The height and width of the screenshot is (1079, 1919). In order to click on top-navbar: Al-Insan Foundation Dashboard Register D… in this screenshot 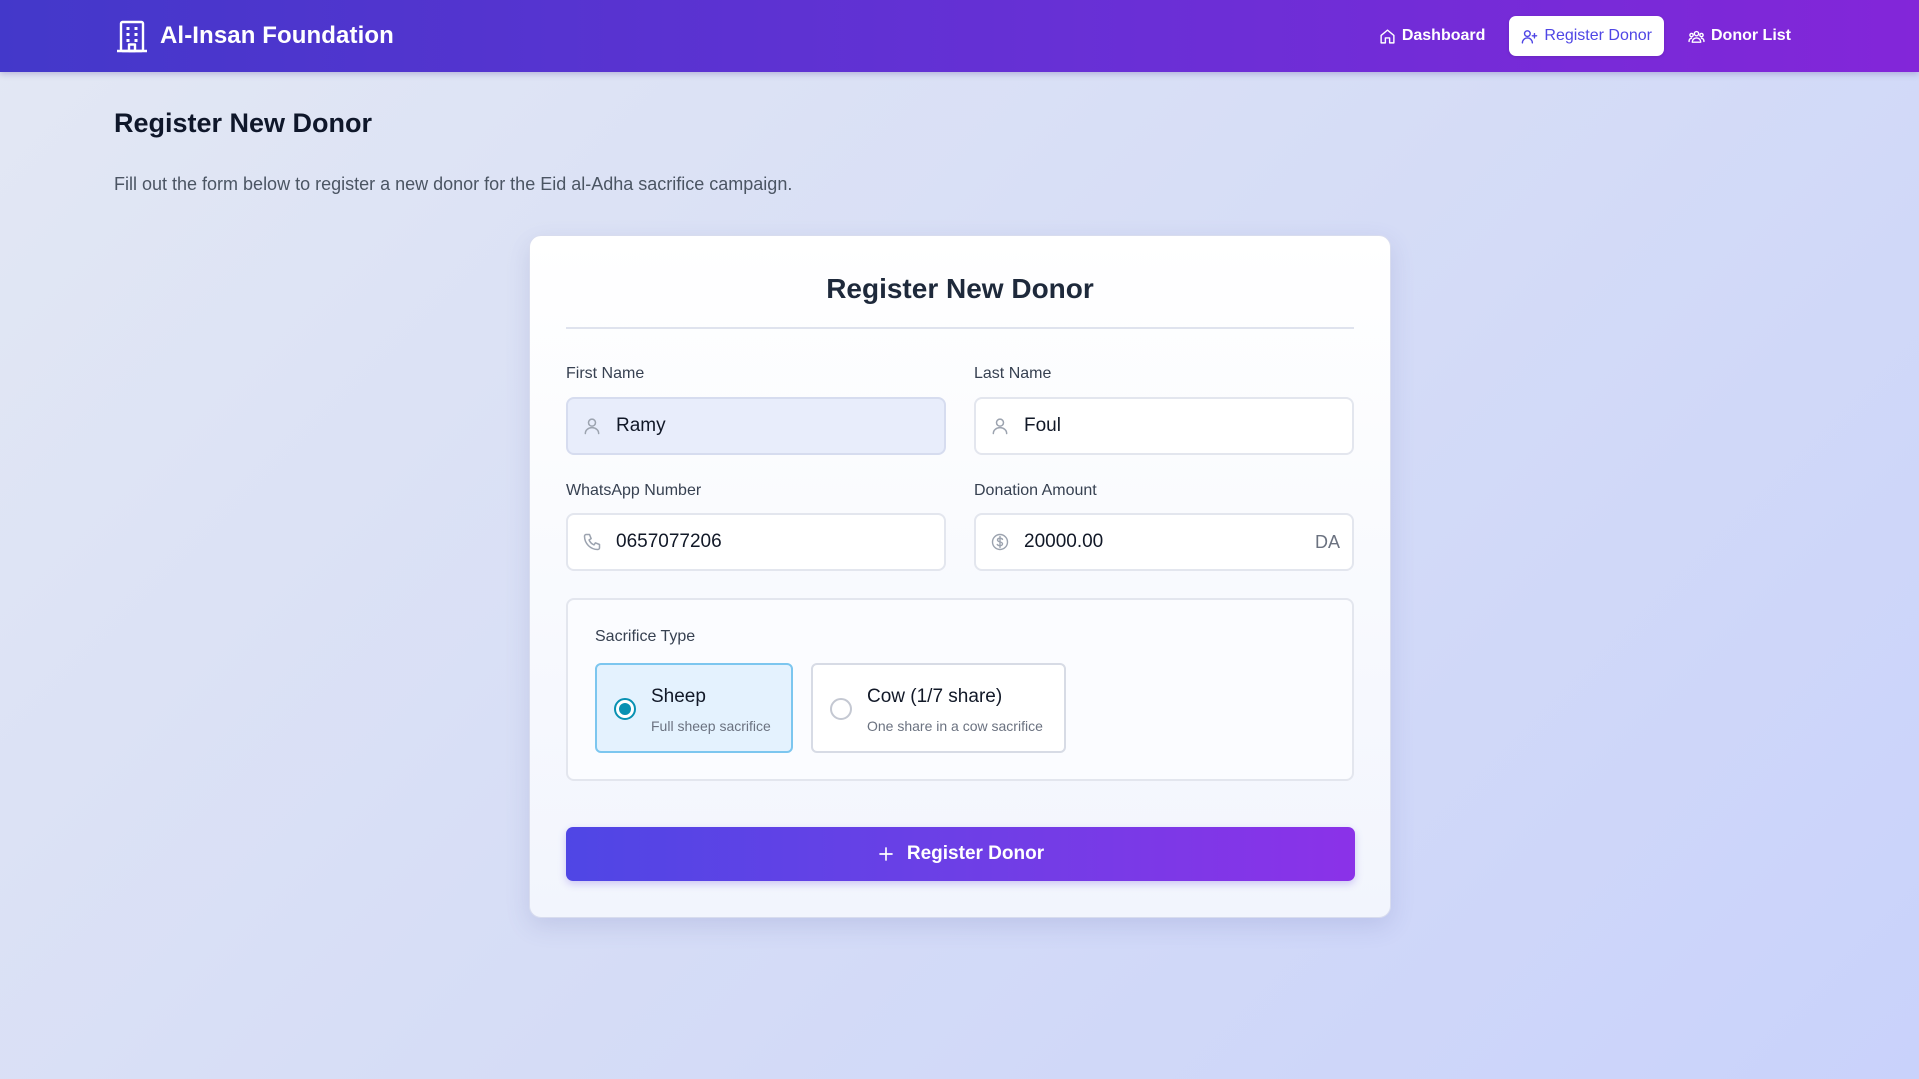, I will do `click(959, 36)`.